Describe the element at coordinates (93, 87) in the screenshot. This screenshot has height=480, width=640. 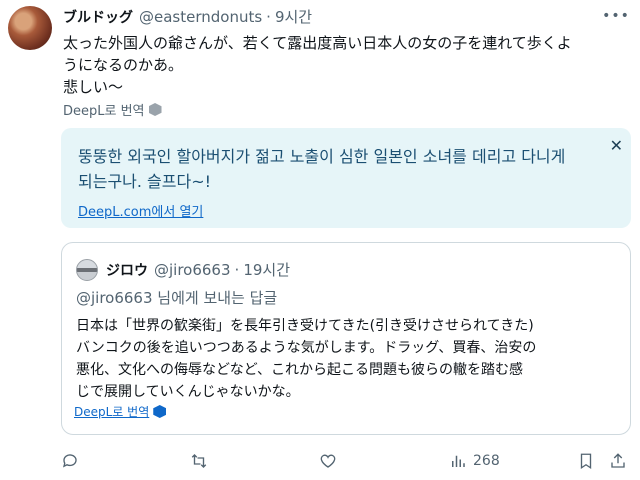
I see `post-text-line: 悲しい〜` at that location.